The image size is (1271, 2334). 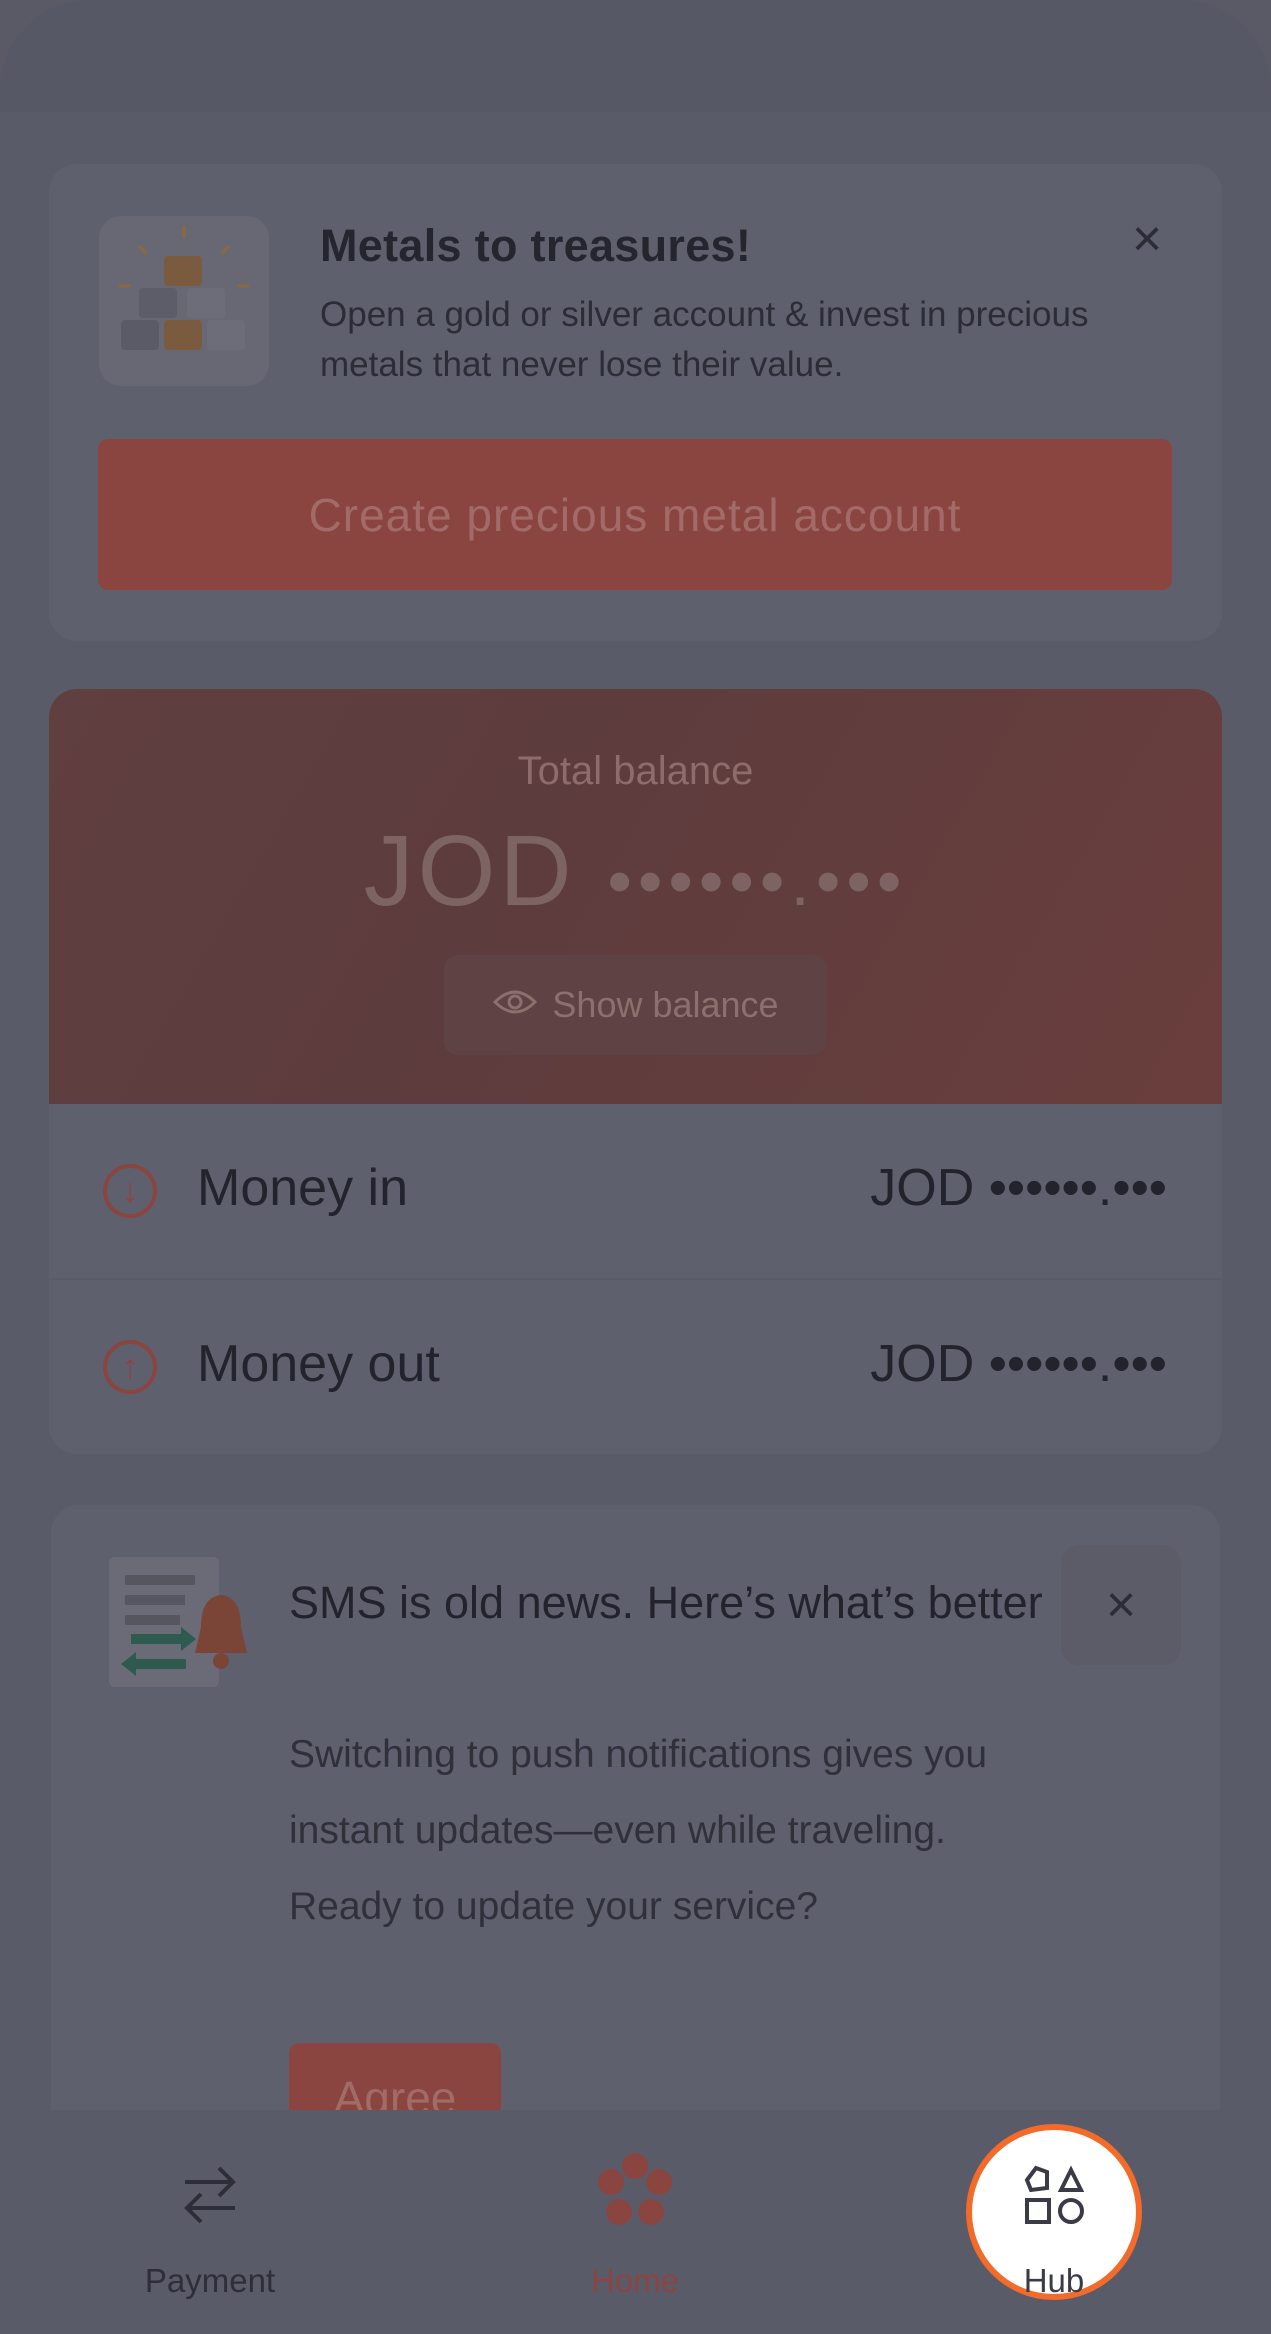 What do you see at coordinates (1018, 1364) in the screenshot?
I see `money-out-value: JOD ••••••.•••` at bounding box center [1018, 1364].